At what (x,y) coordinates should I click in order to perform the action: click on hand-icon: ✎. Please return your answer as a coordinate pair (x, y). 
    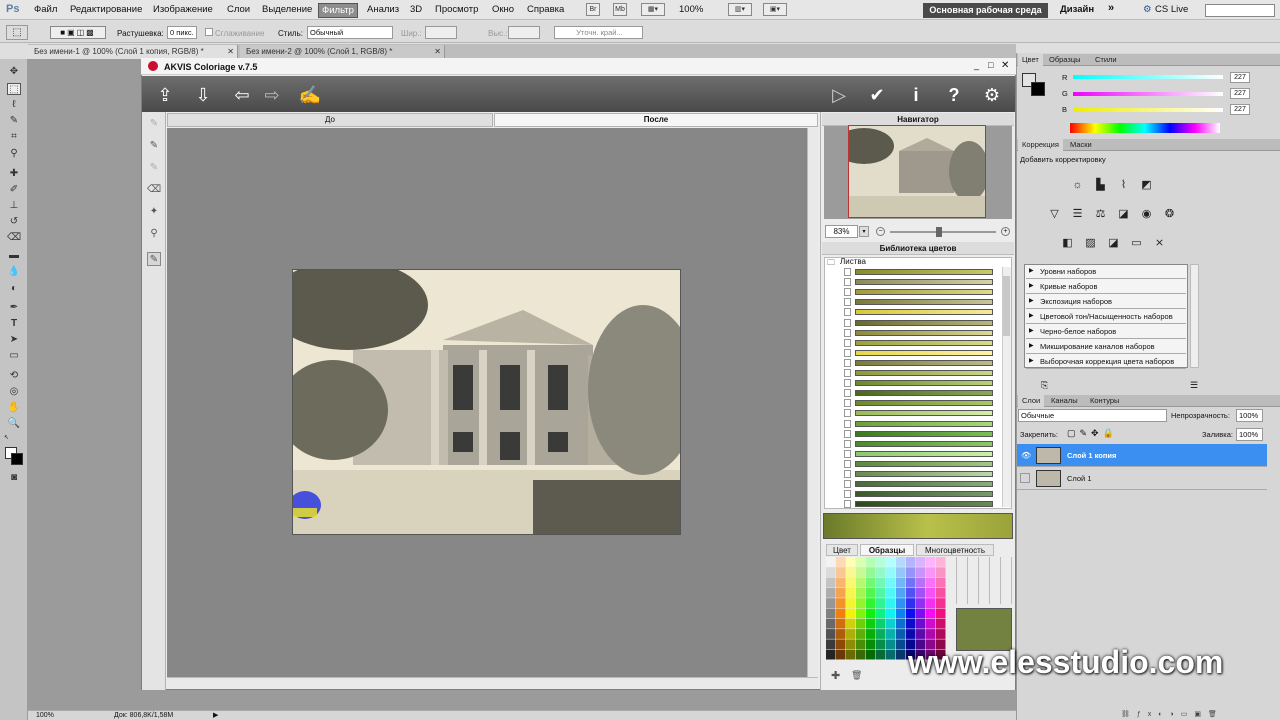
    Looking at the image, I should click on (154, 259).